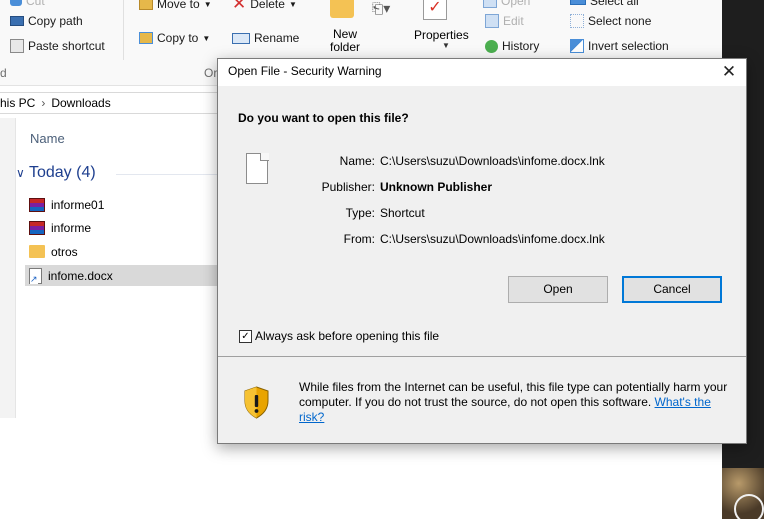 The width and height of the screenshot is (764, 519). Describe the element at coordinates (619, 46) in the screenshot. I see `invert-selection-button: Invert selection` at that location.